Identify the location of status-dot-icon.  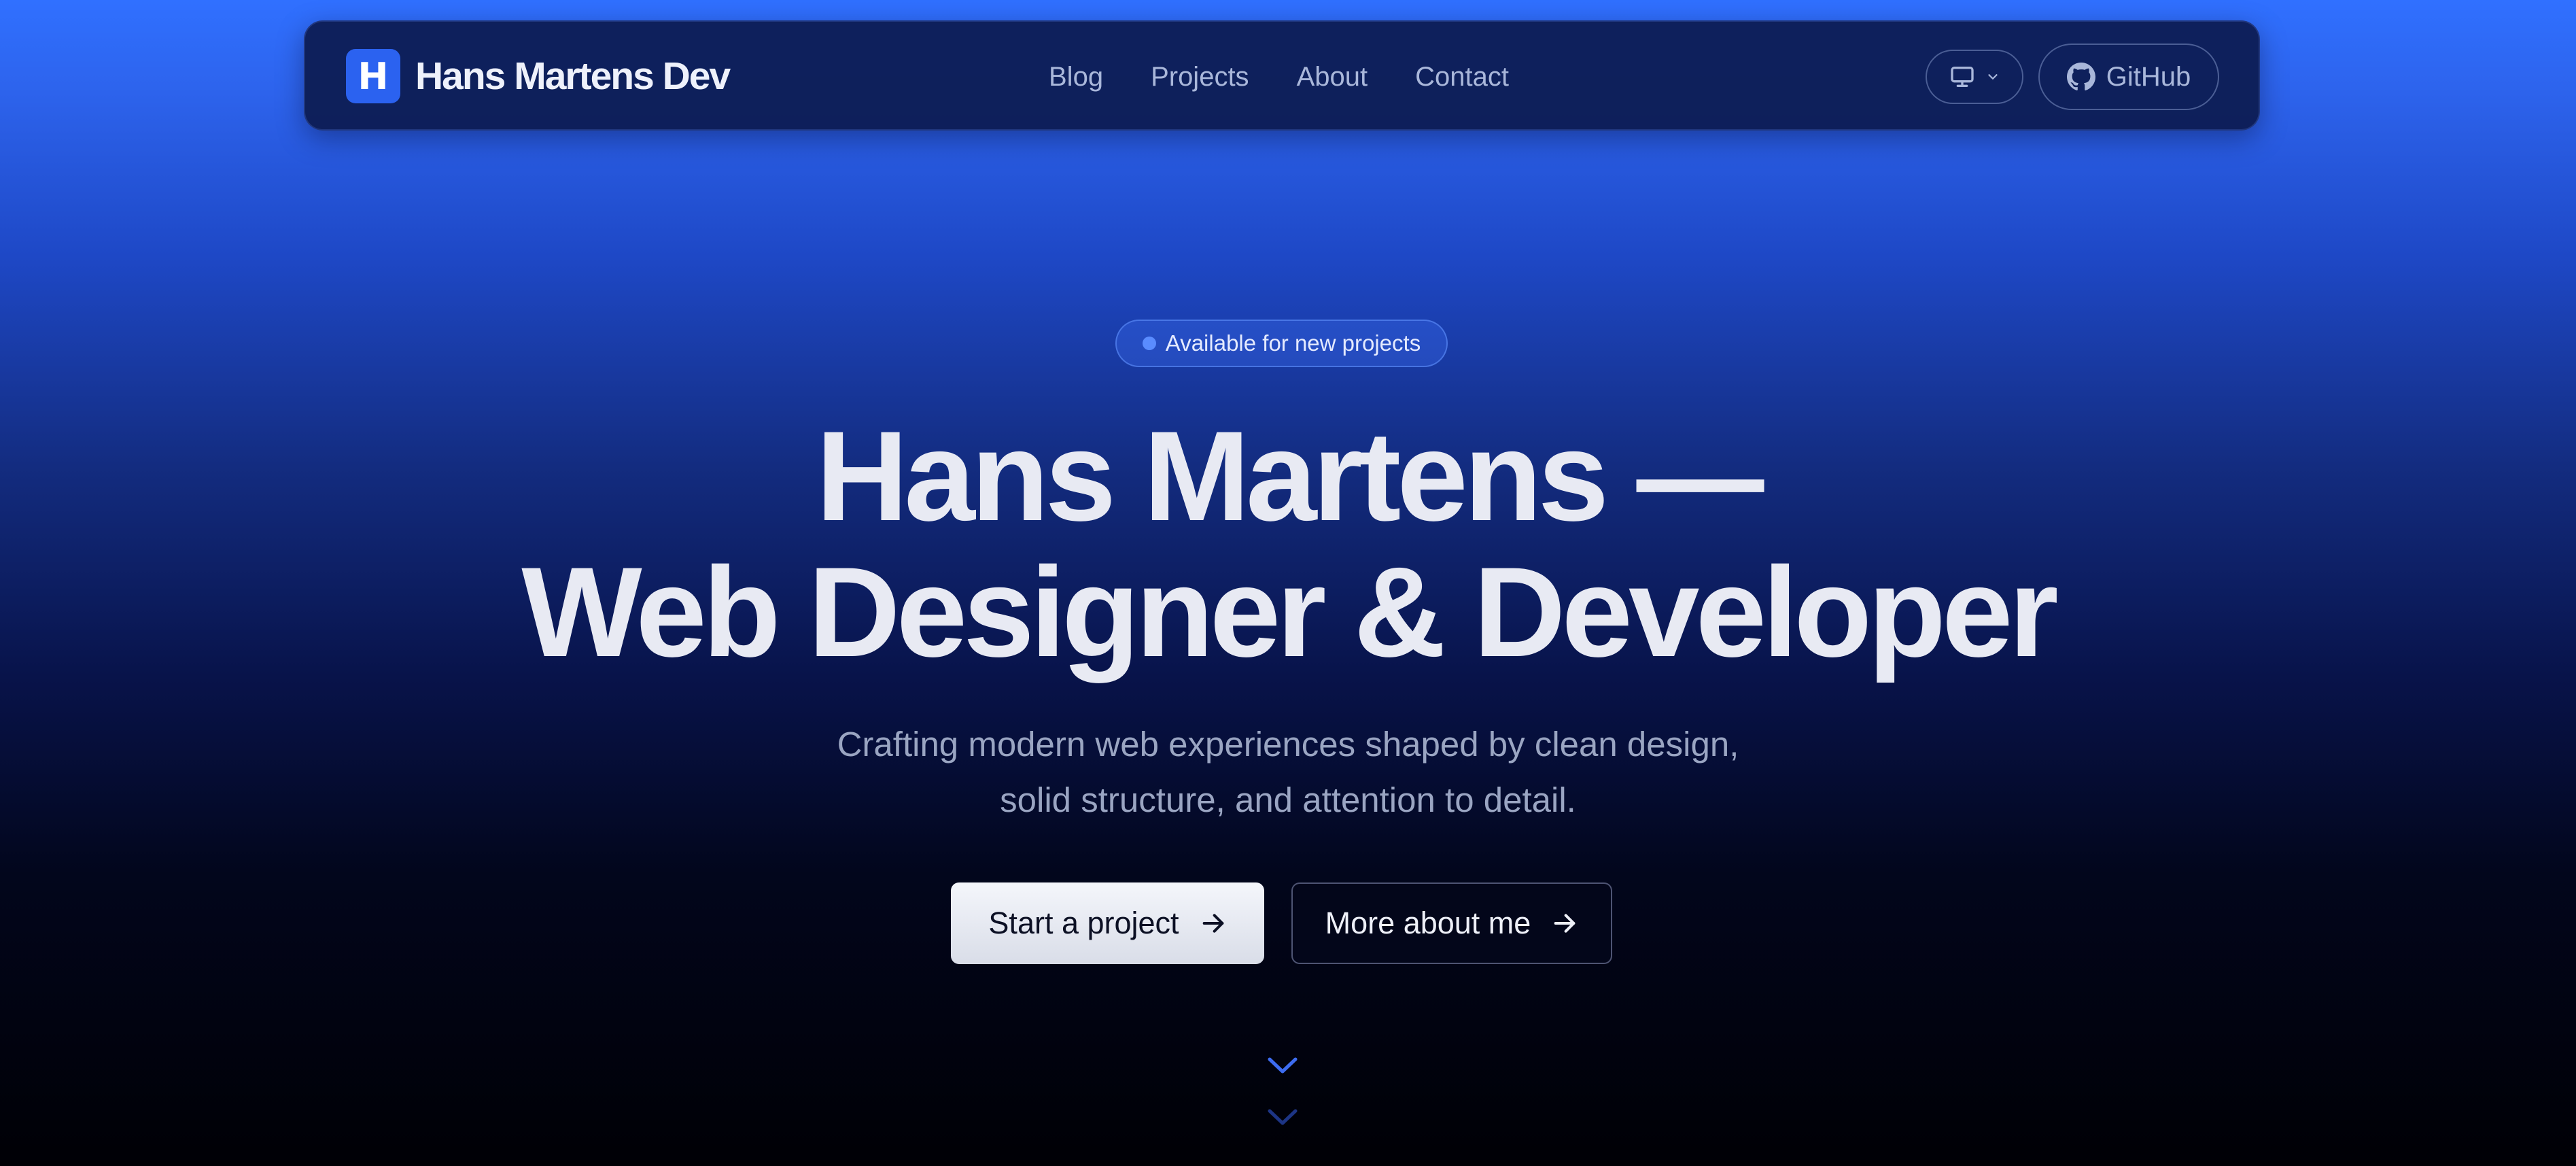
(1149, 343).